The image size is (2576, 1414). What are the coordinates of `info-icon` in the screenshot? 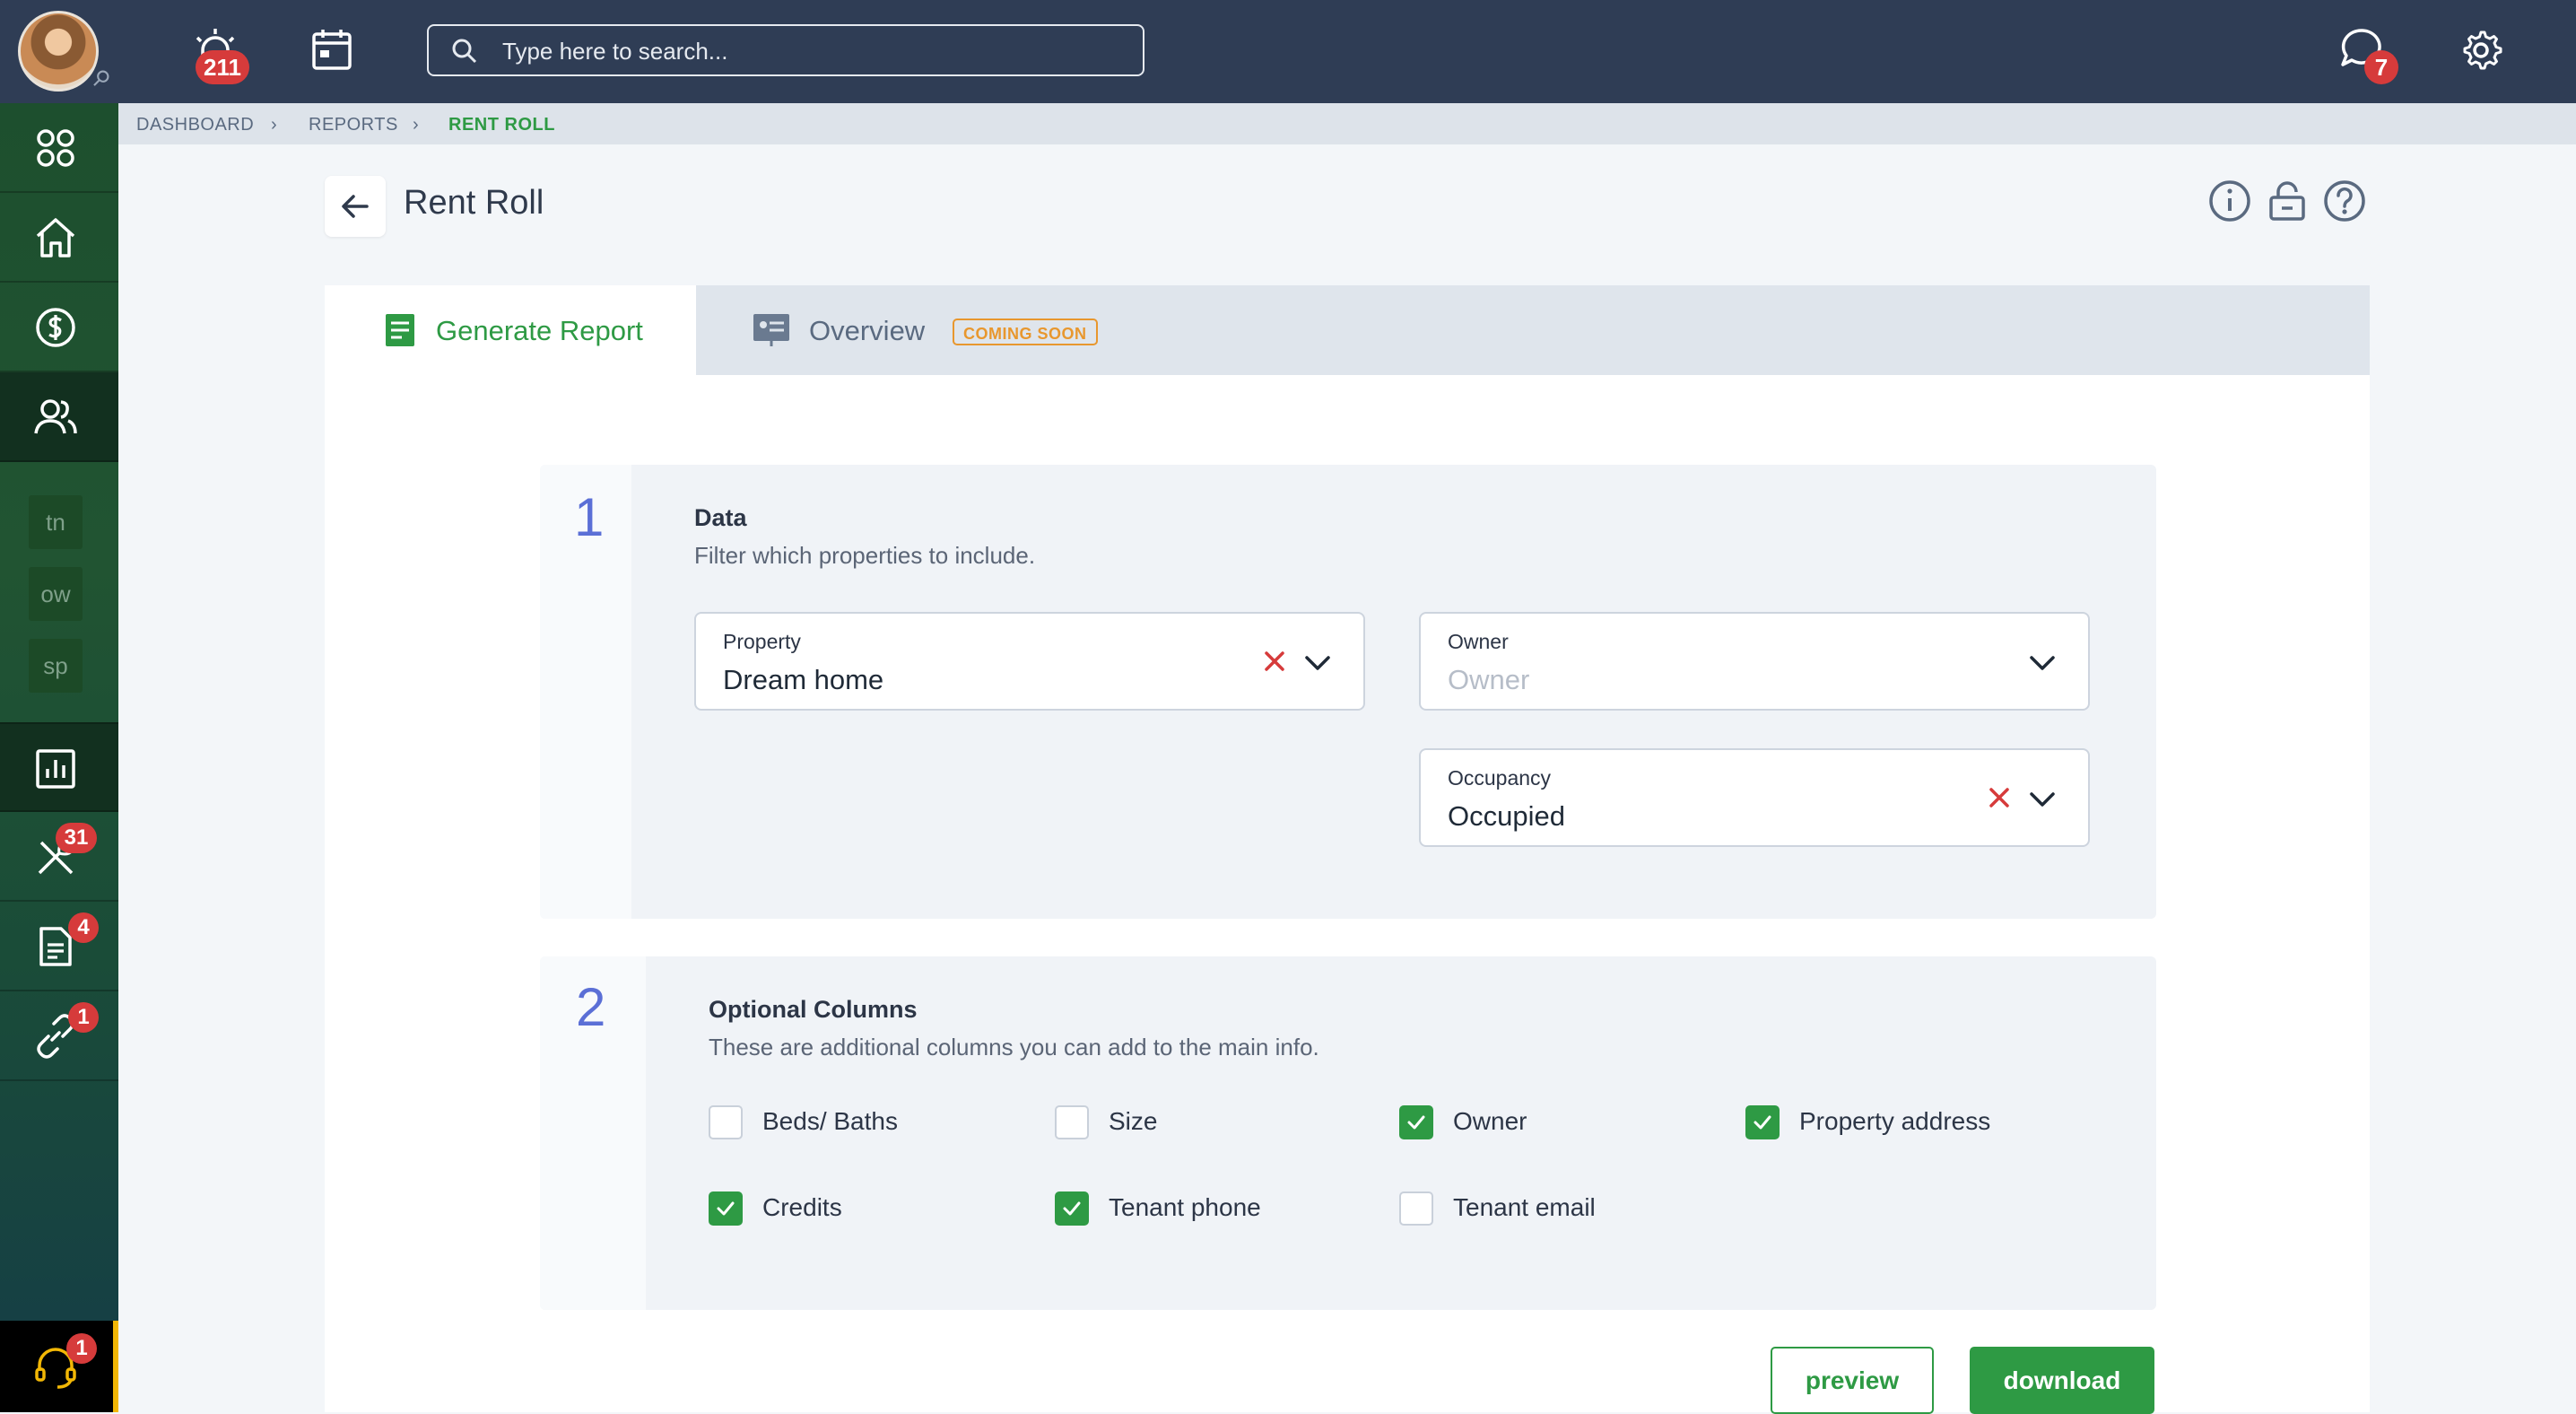 It's located at (2229, 201).